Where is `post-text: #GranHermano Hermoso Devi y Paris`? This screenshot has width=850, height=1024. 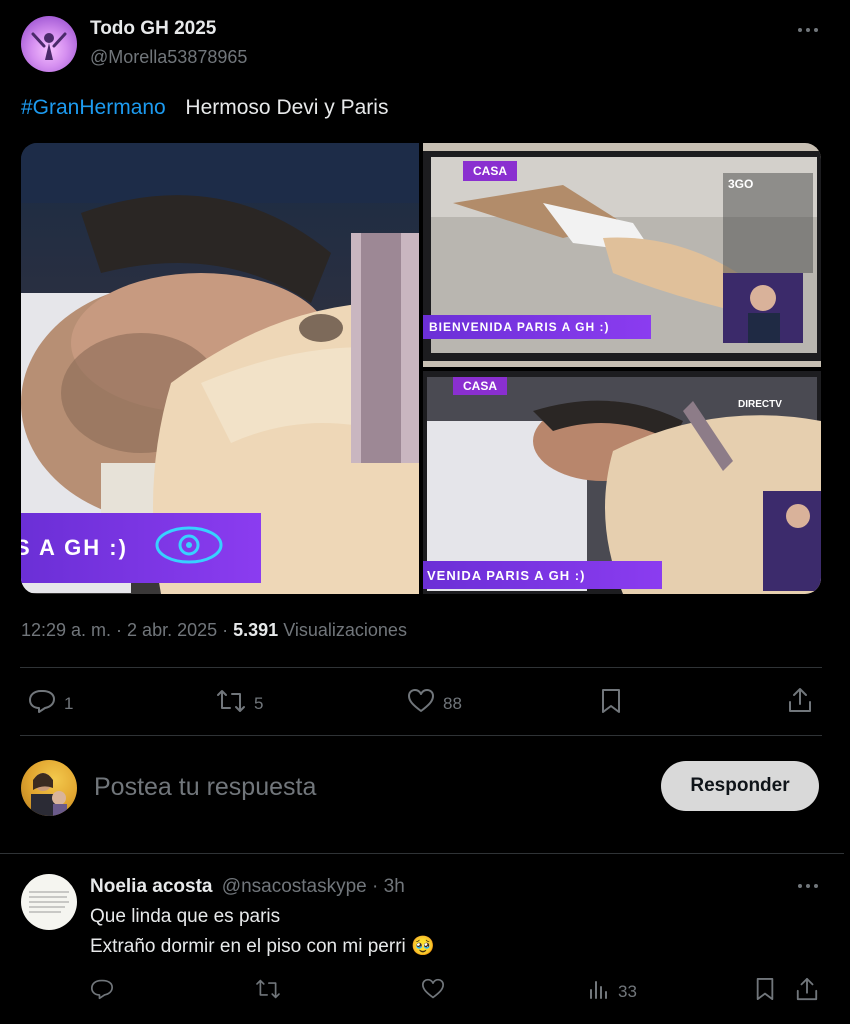
post-text: #GranHermano Hermoso Devi y Paris is located at coordinates (204, 108).